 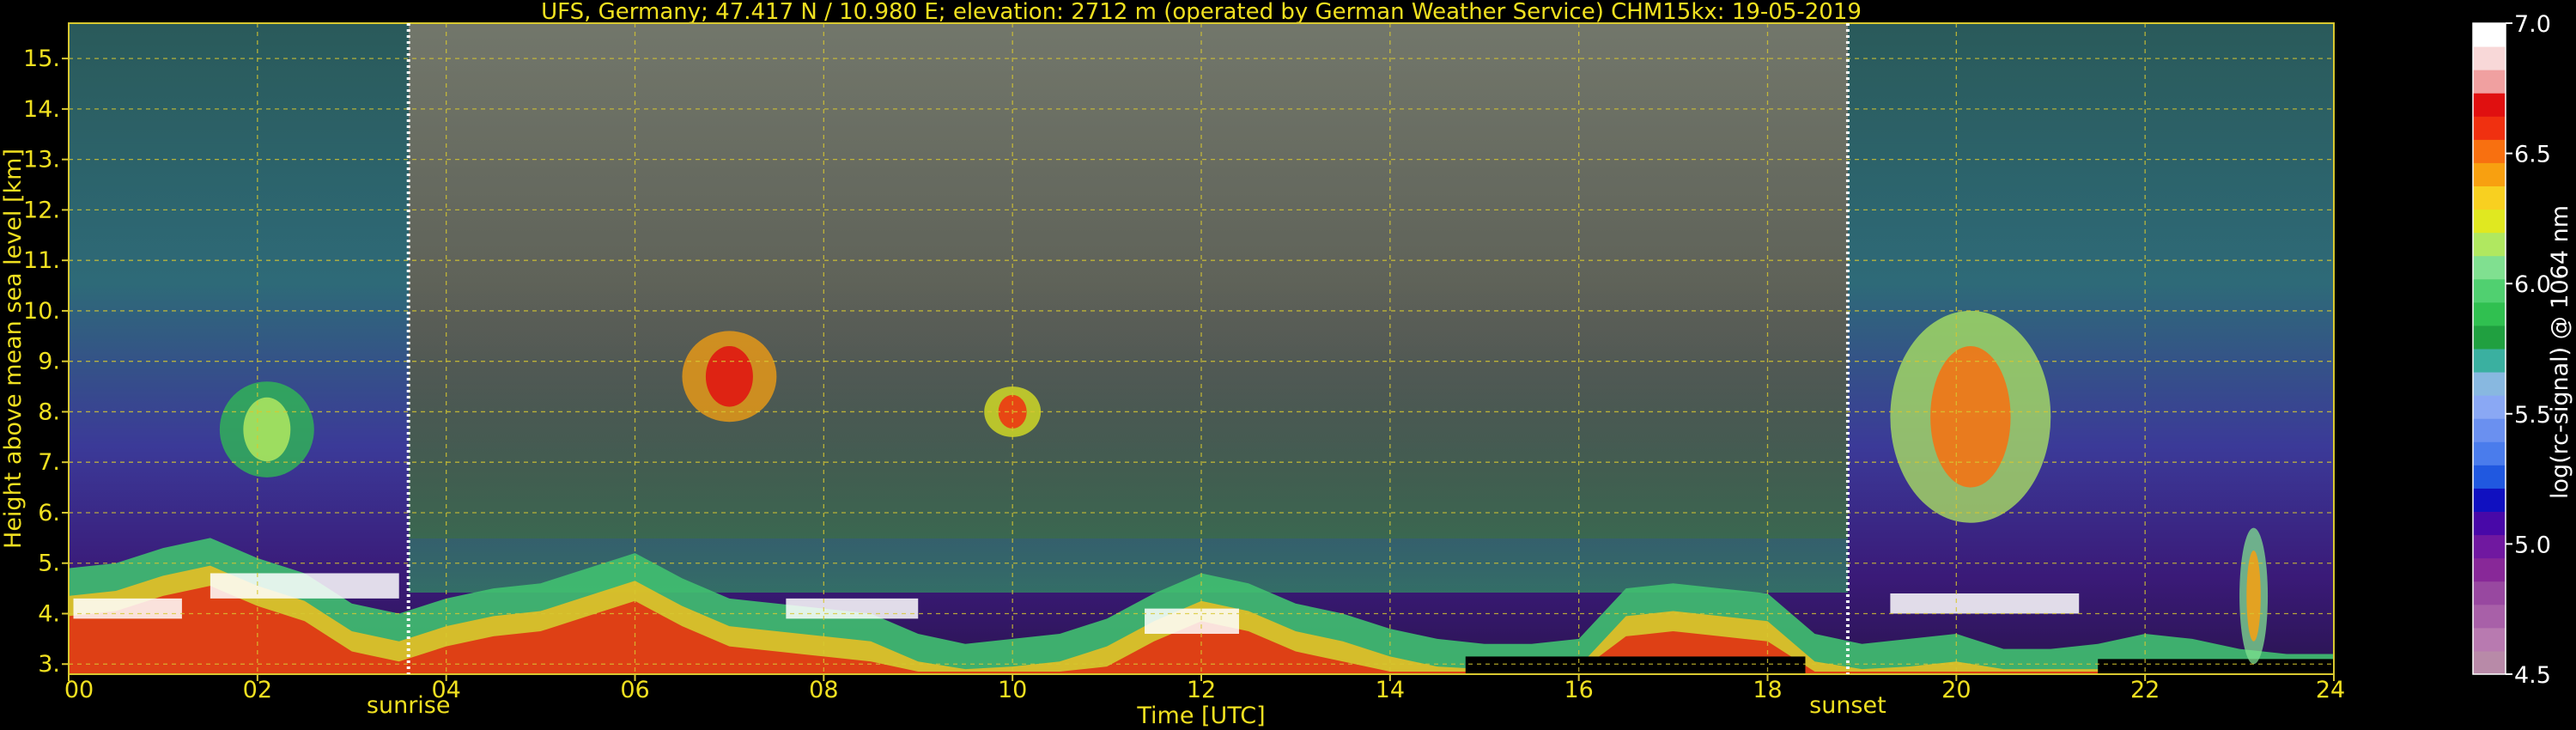 I want to click on y-tick-label: 12., so click(x=41, y=210).